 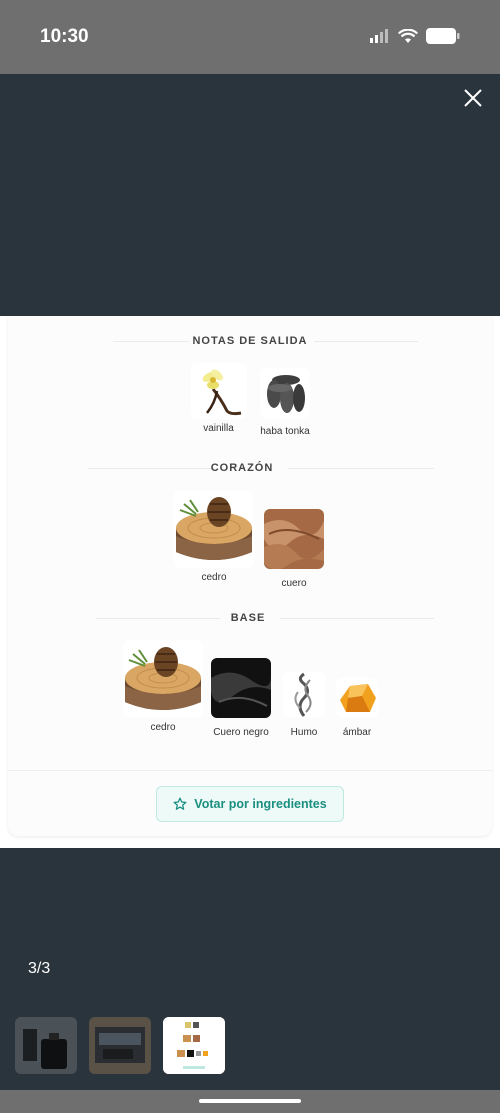 What do you see at coordinates (379, 36) in the screenshot?
I see `signal-icon` at bounding box center [379, 36].